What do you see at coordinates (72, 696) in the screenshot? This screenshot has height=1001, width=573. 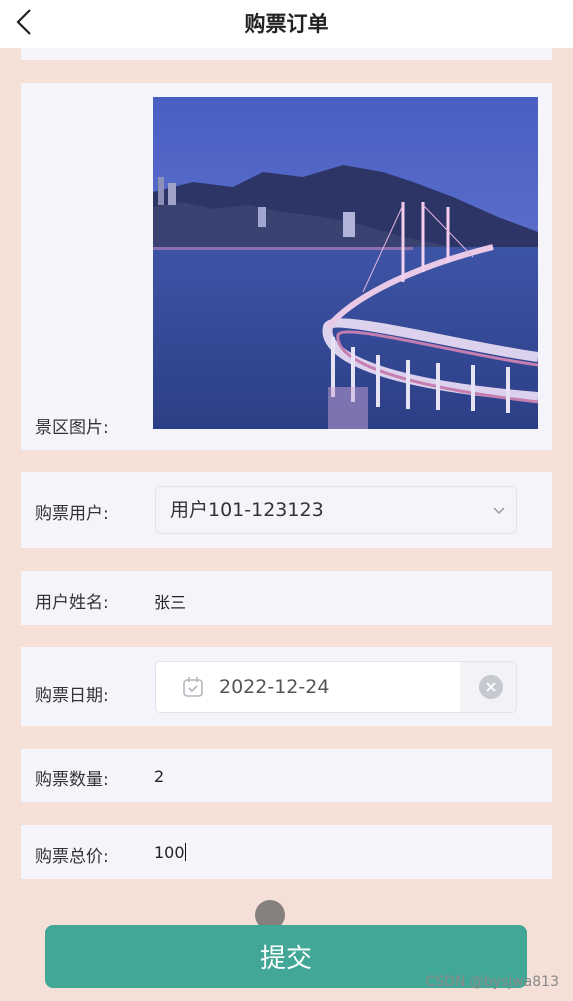 I see `date-label: 购票日期:` at bounding box center [72, 696].